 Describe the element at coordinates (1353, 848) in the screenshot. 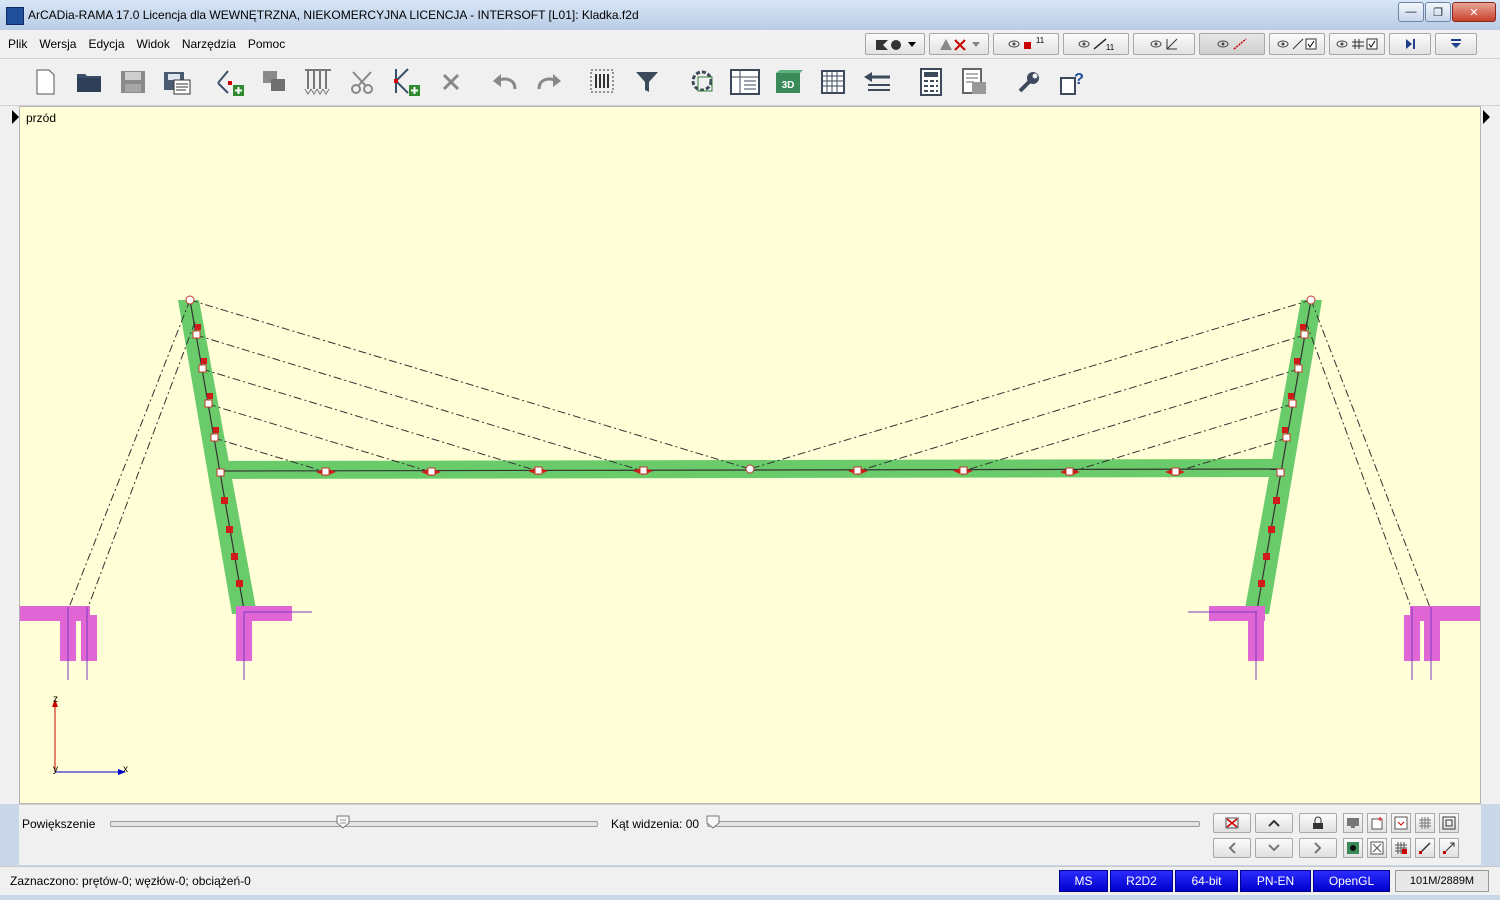

I see `render-view-button` at that location.